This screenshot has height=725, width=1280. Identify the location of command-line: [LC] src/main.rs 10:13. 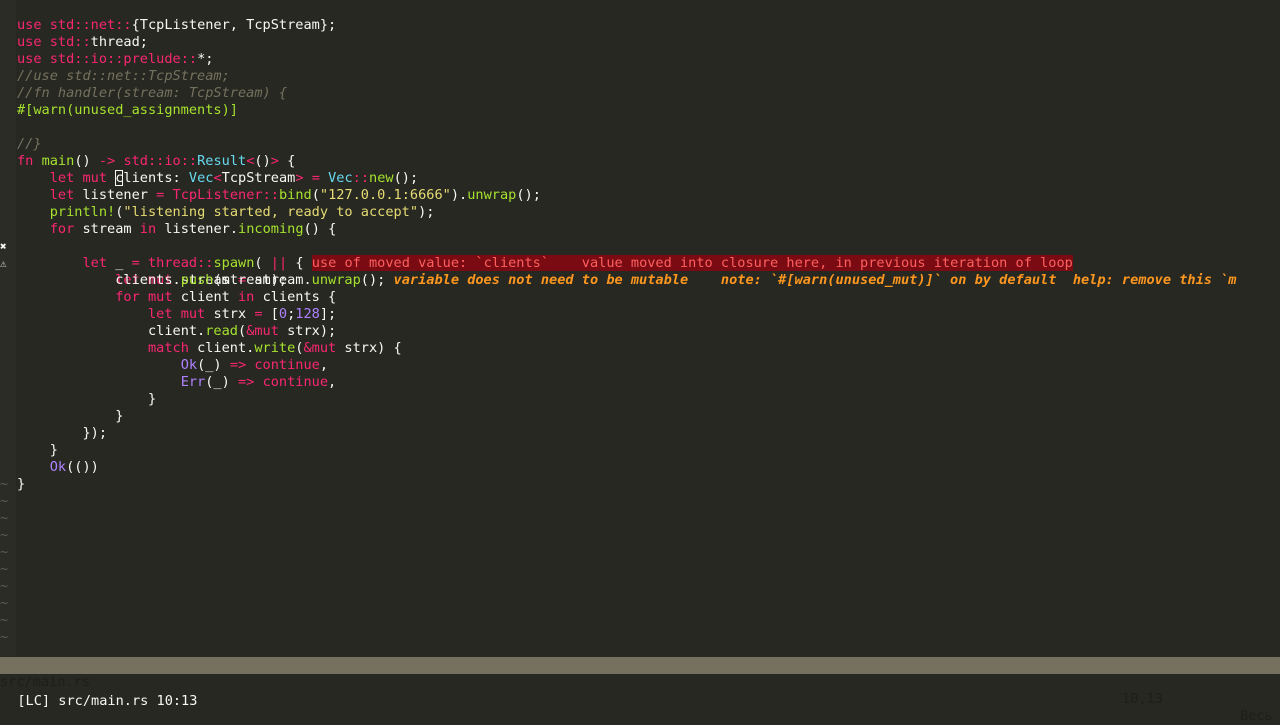
(640, 691).